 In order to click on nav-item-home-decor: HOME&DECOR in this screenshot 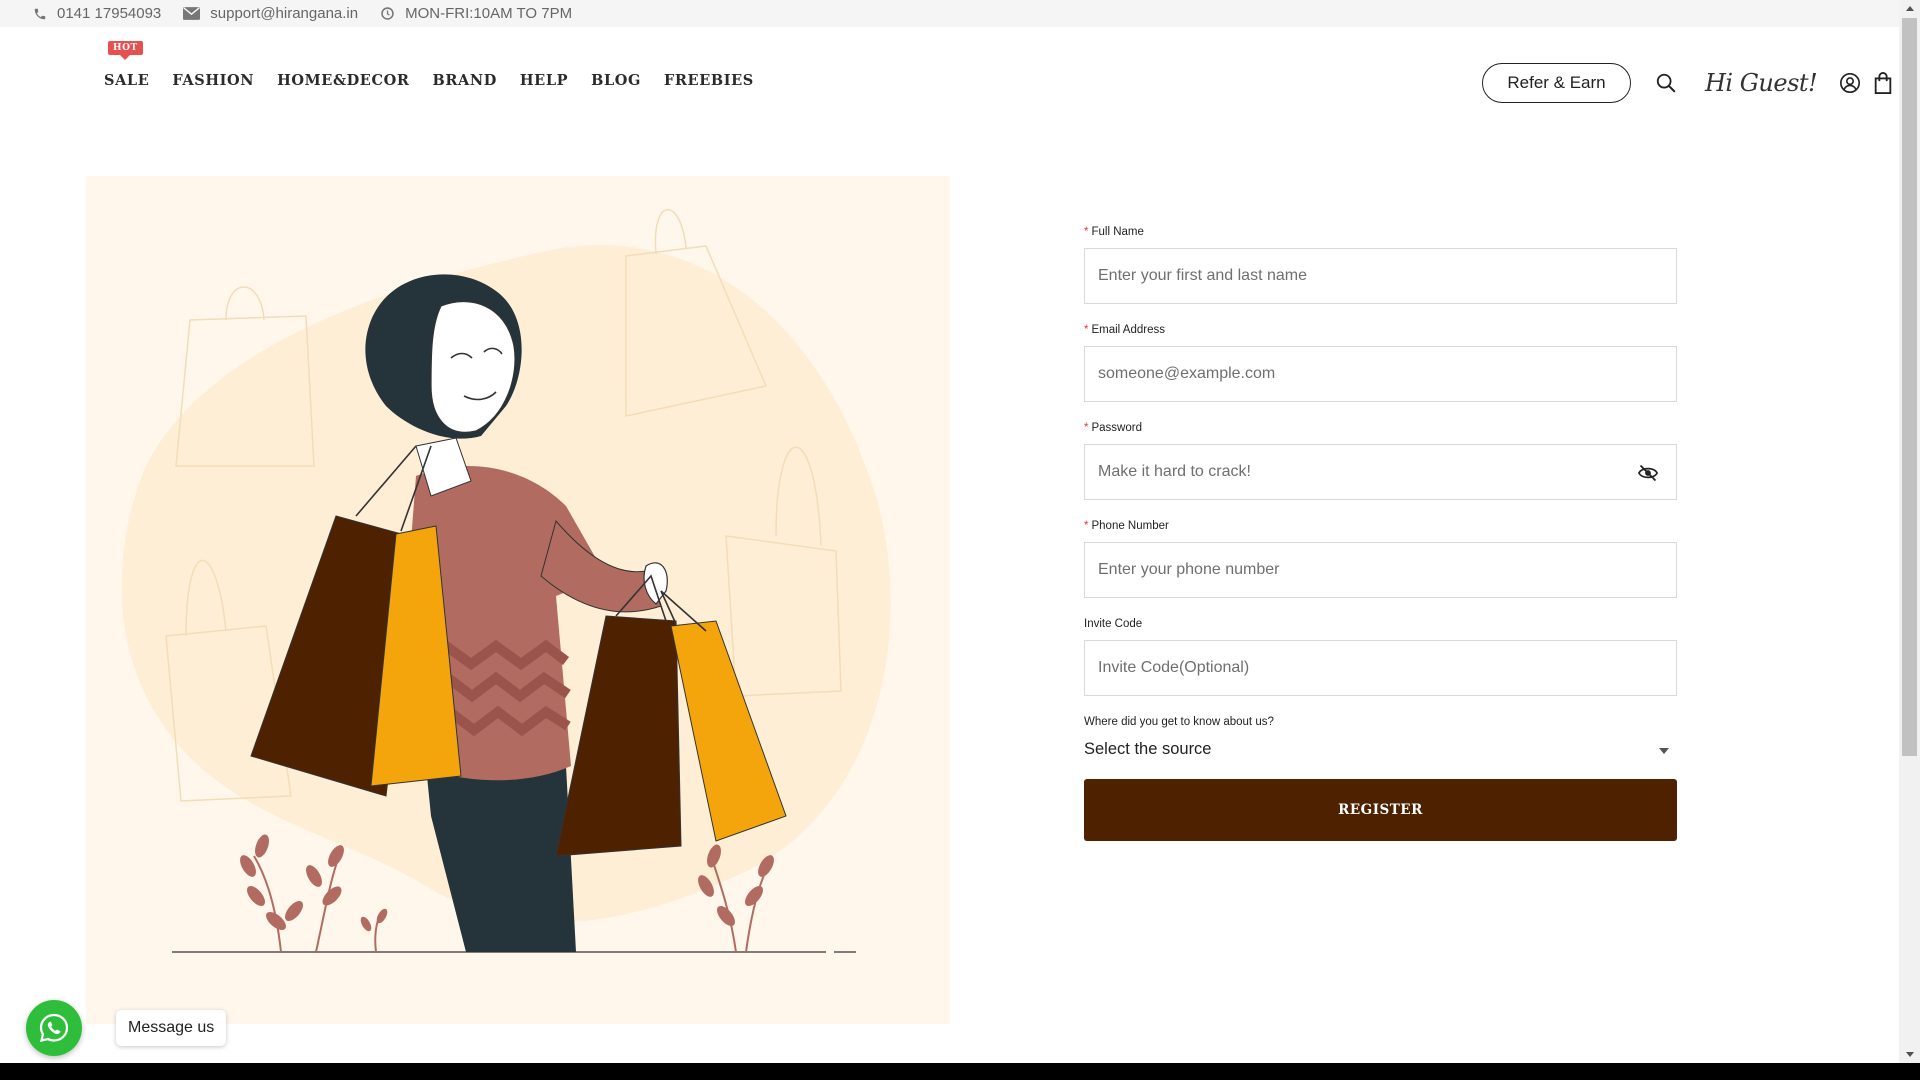, I will do `click(343, 80)`.